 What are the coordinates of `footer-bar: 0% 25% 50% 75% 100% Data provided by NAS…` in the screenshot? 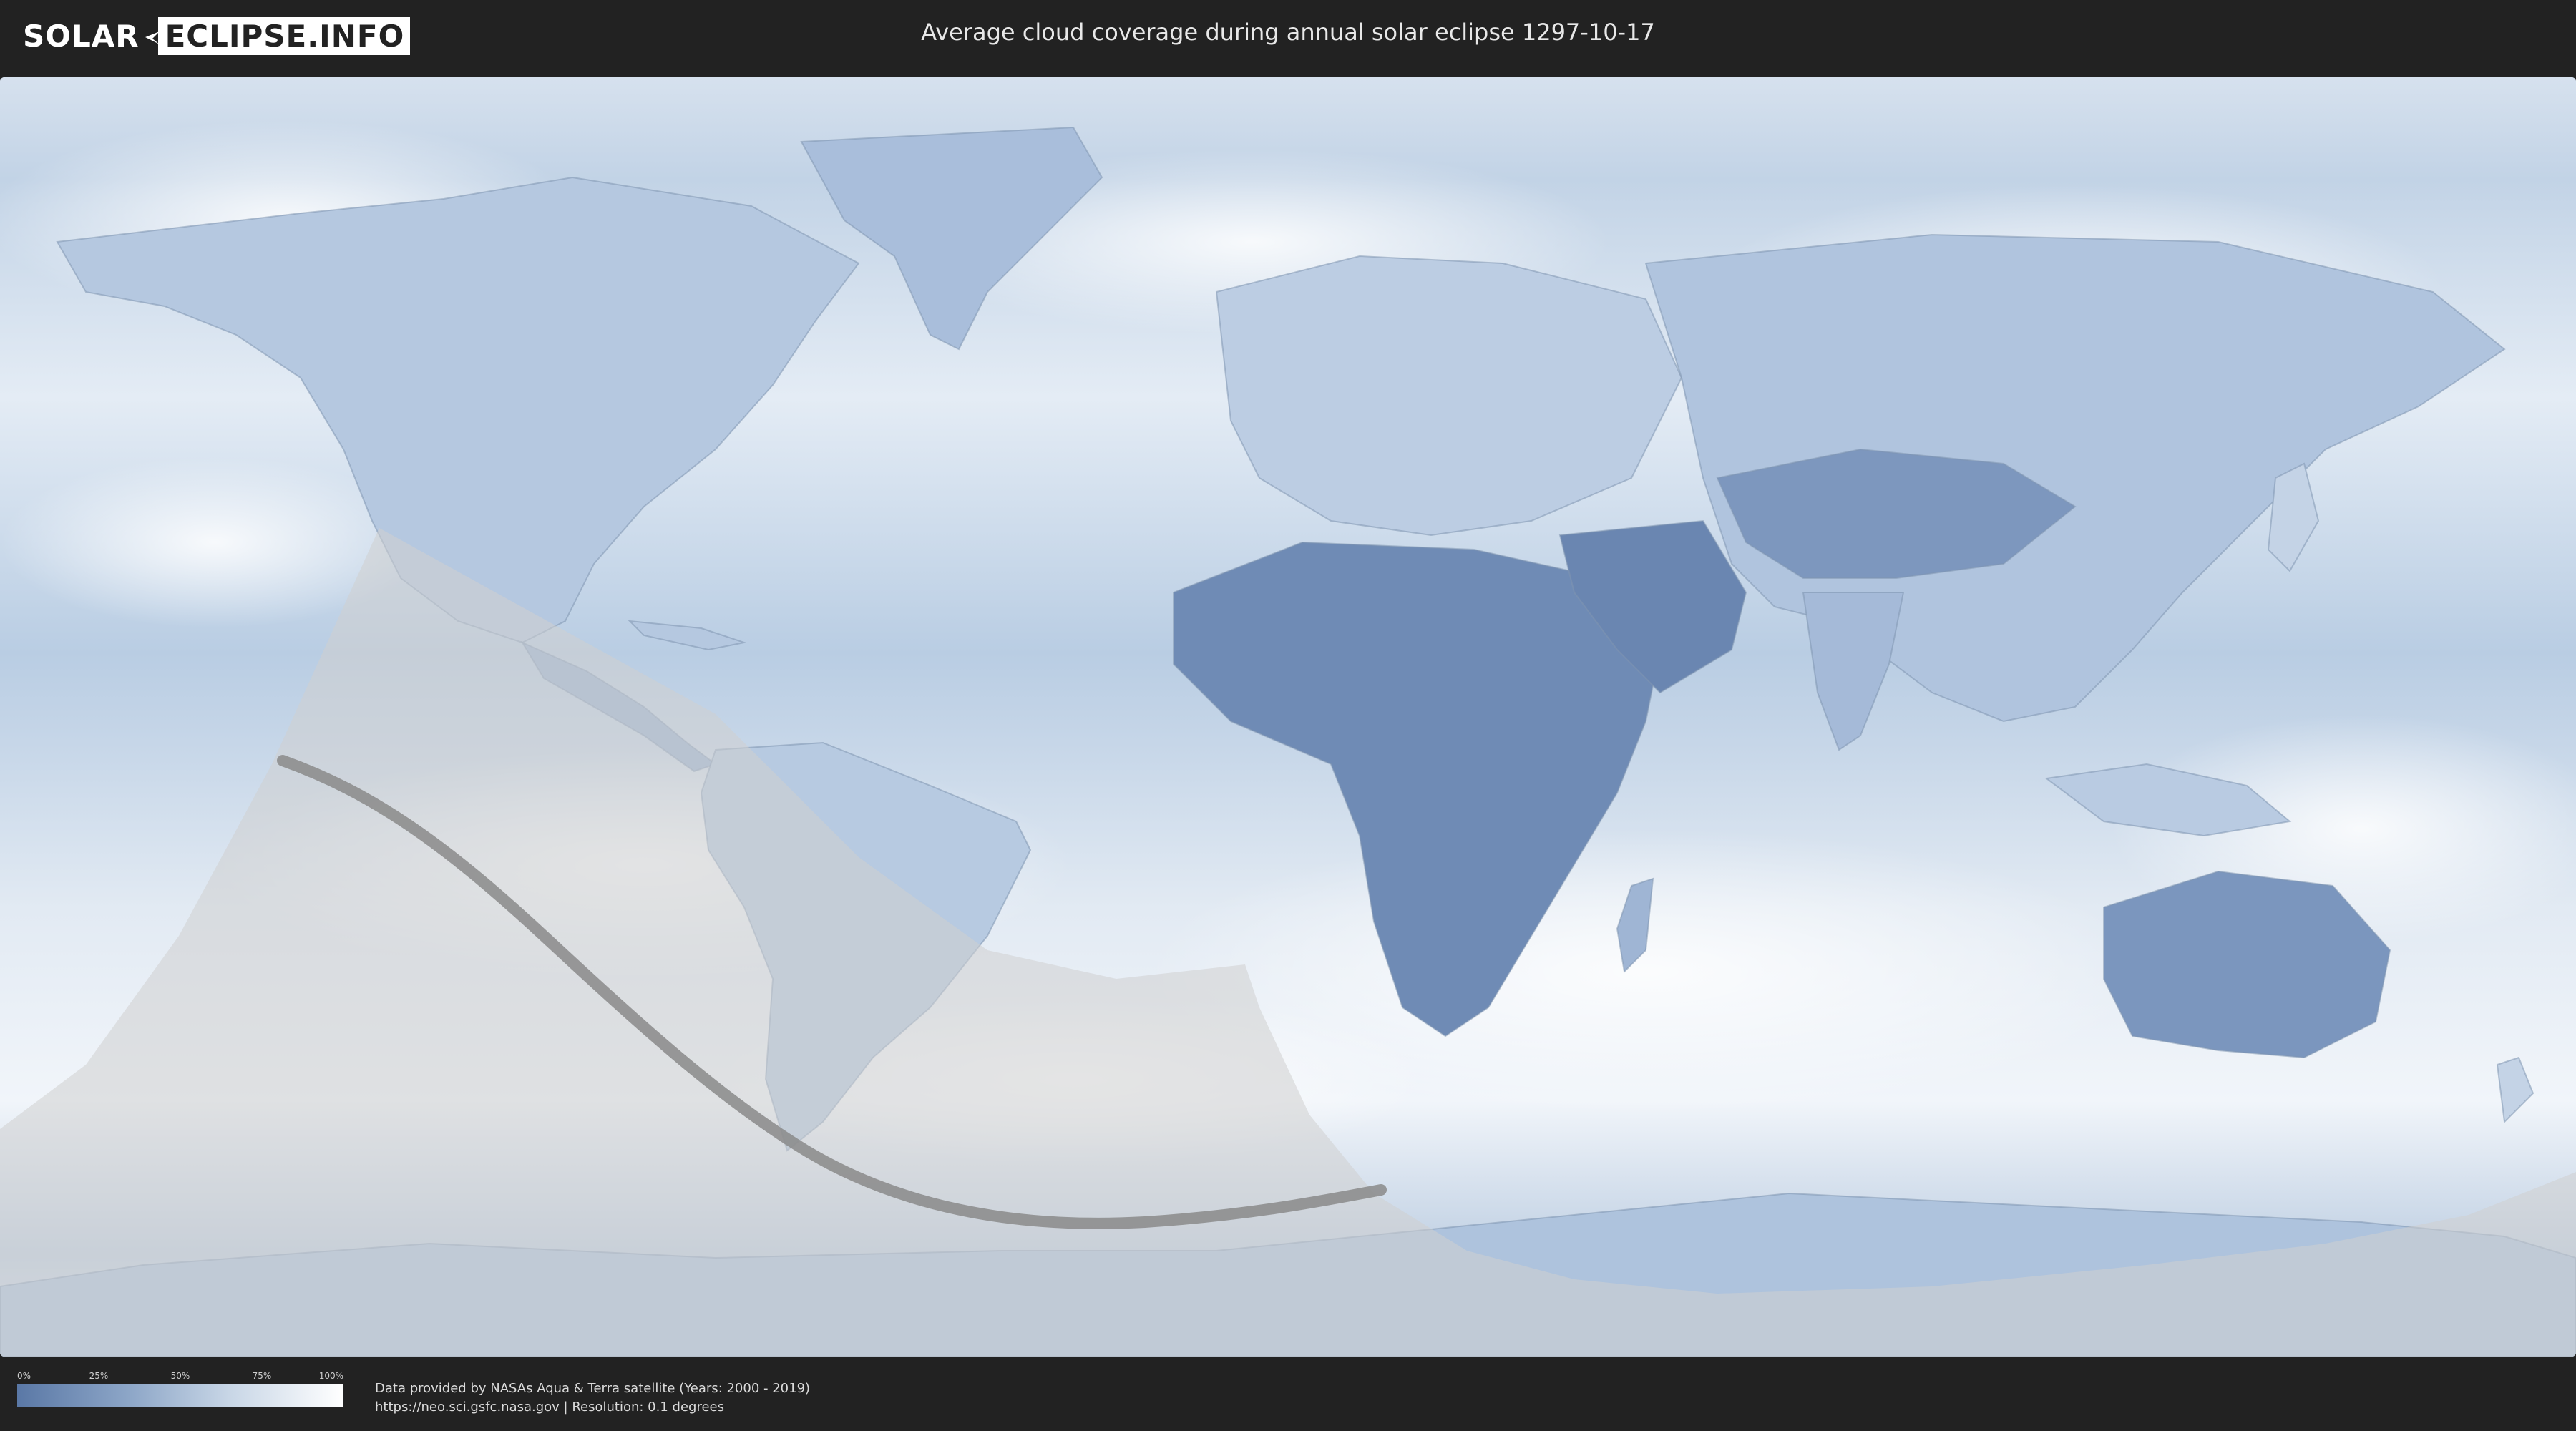 It's located at (1288, 1394).